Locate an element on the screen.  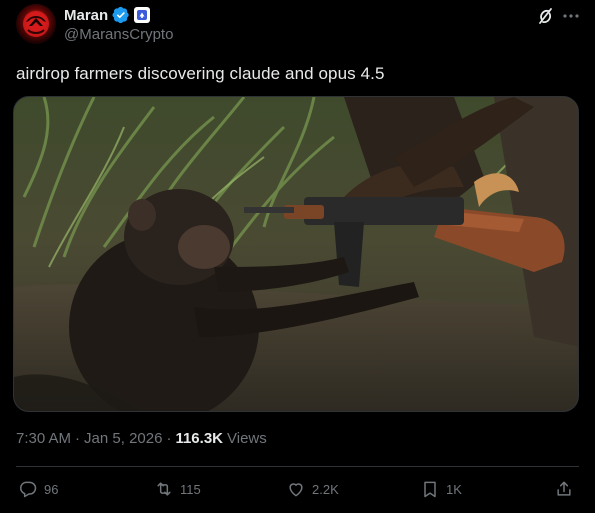
bookmark-count: 1K is located at coordinates (454, 489).